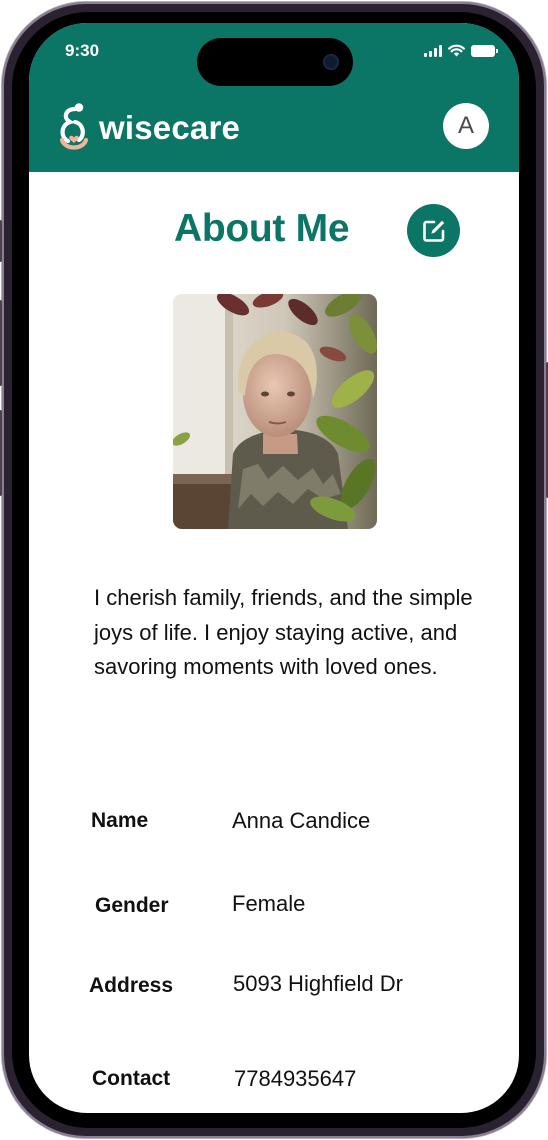  I want to click on detail-label-name: Name, so click(120, 820).